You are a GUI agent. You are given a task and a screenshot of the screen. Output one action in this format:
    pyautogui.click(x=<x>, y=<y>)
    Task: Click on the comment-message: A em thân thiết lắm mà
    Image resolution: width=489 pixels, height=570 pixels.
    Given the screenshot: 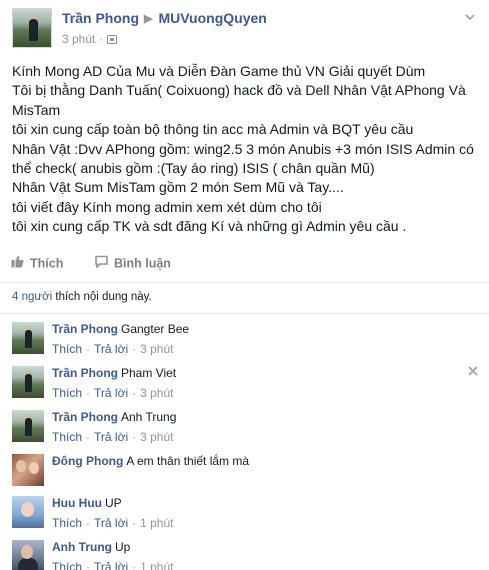 What is the action you would take?
    pyautogui.click(x=188, y=461)
    